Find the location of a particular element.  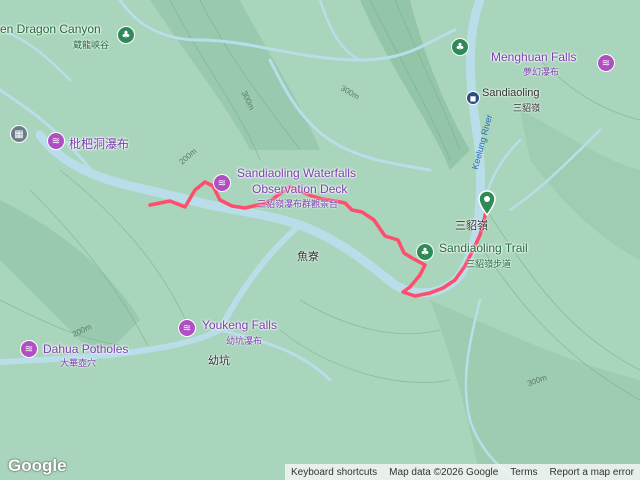

google-logo: Google is located at coordinates (37, 466).